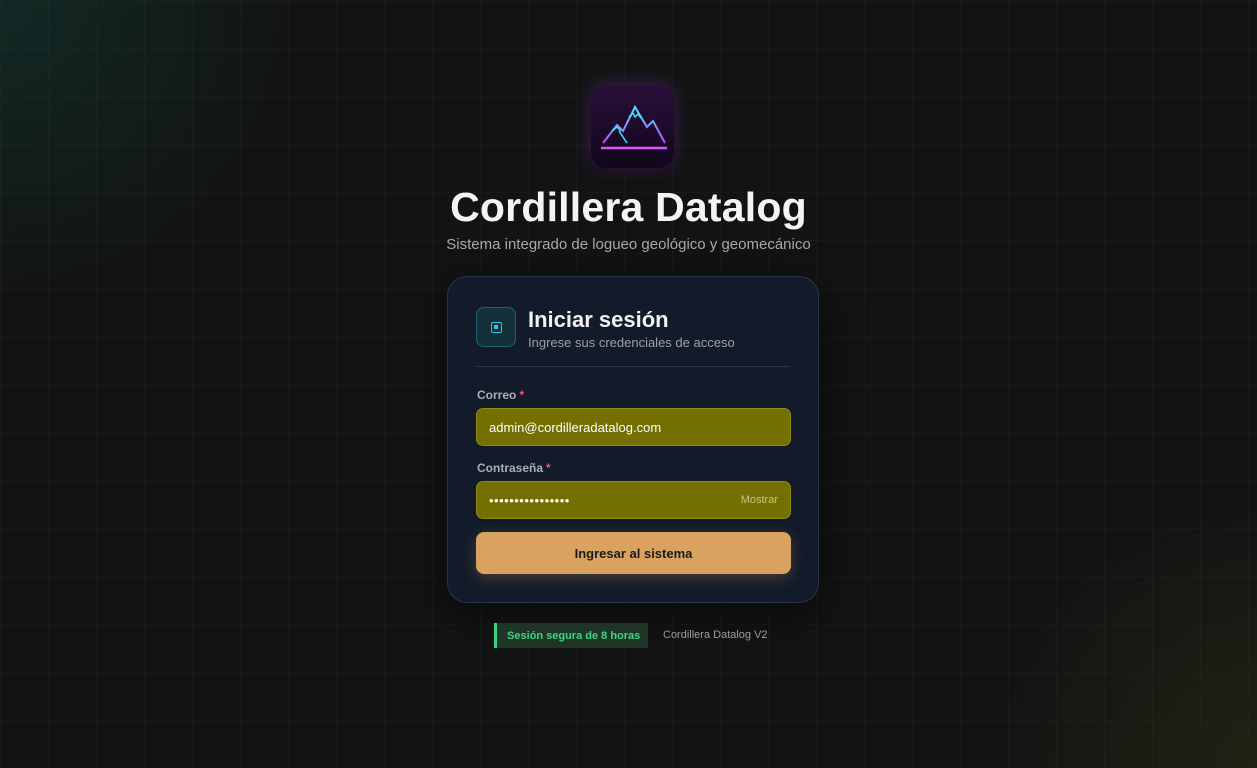 The height and width of the screenshot is (768, 1257). I want to click on email-label-text: Correo, so click(497, 395).